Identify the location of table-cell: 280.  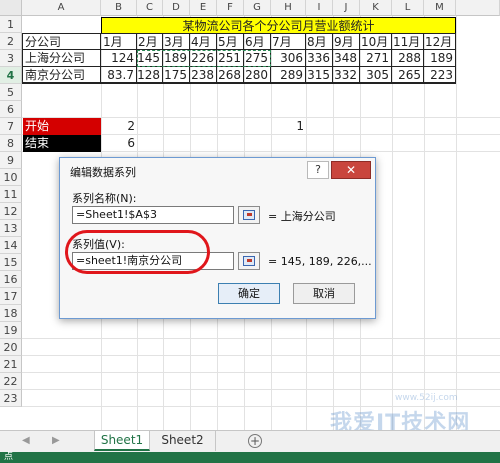
(257, 75).